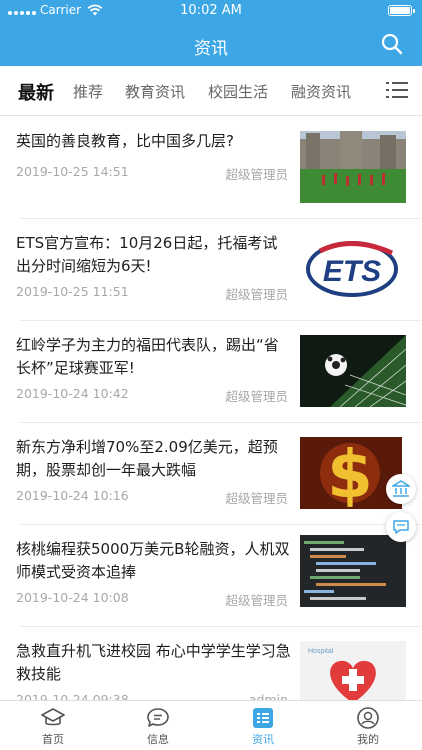 Image resolution: width=422 pixels, height=750 pixels. Describe the element at coordinates (353, 571) in the screenshot. I see `news-thumbnail-code` at that location.